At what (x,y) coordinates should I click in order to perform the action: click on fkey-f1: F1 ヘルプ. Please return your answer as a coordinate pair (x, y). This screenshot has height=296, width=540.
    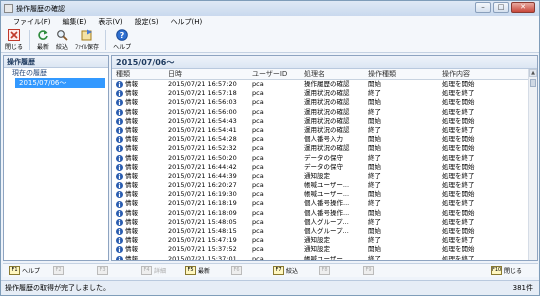
    Looking at the image, I should click on (24, 270).